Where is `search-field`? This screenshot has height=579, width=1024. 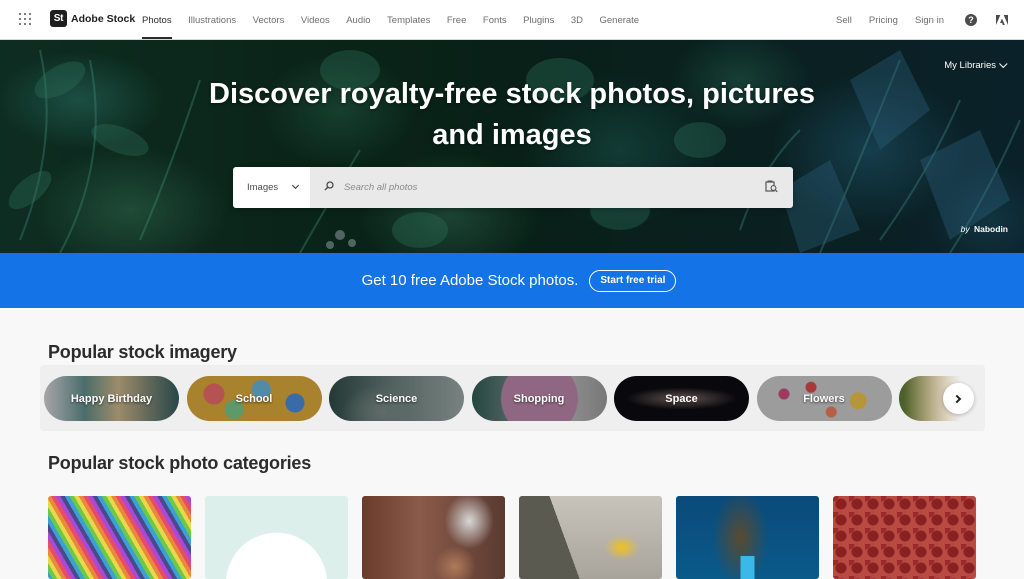
search-field is located at coordinates (551, 187).